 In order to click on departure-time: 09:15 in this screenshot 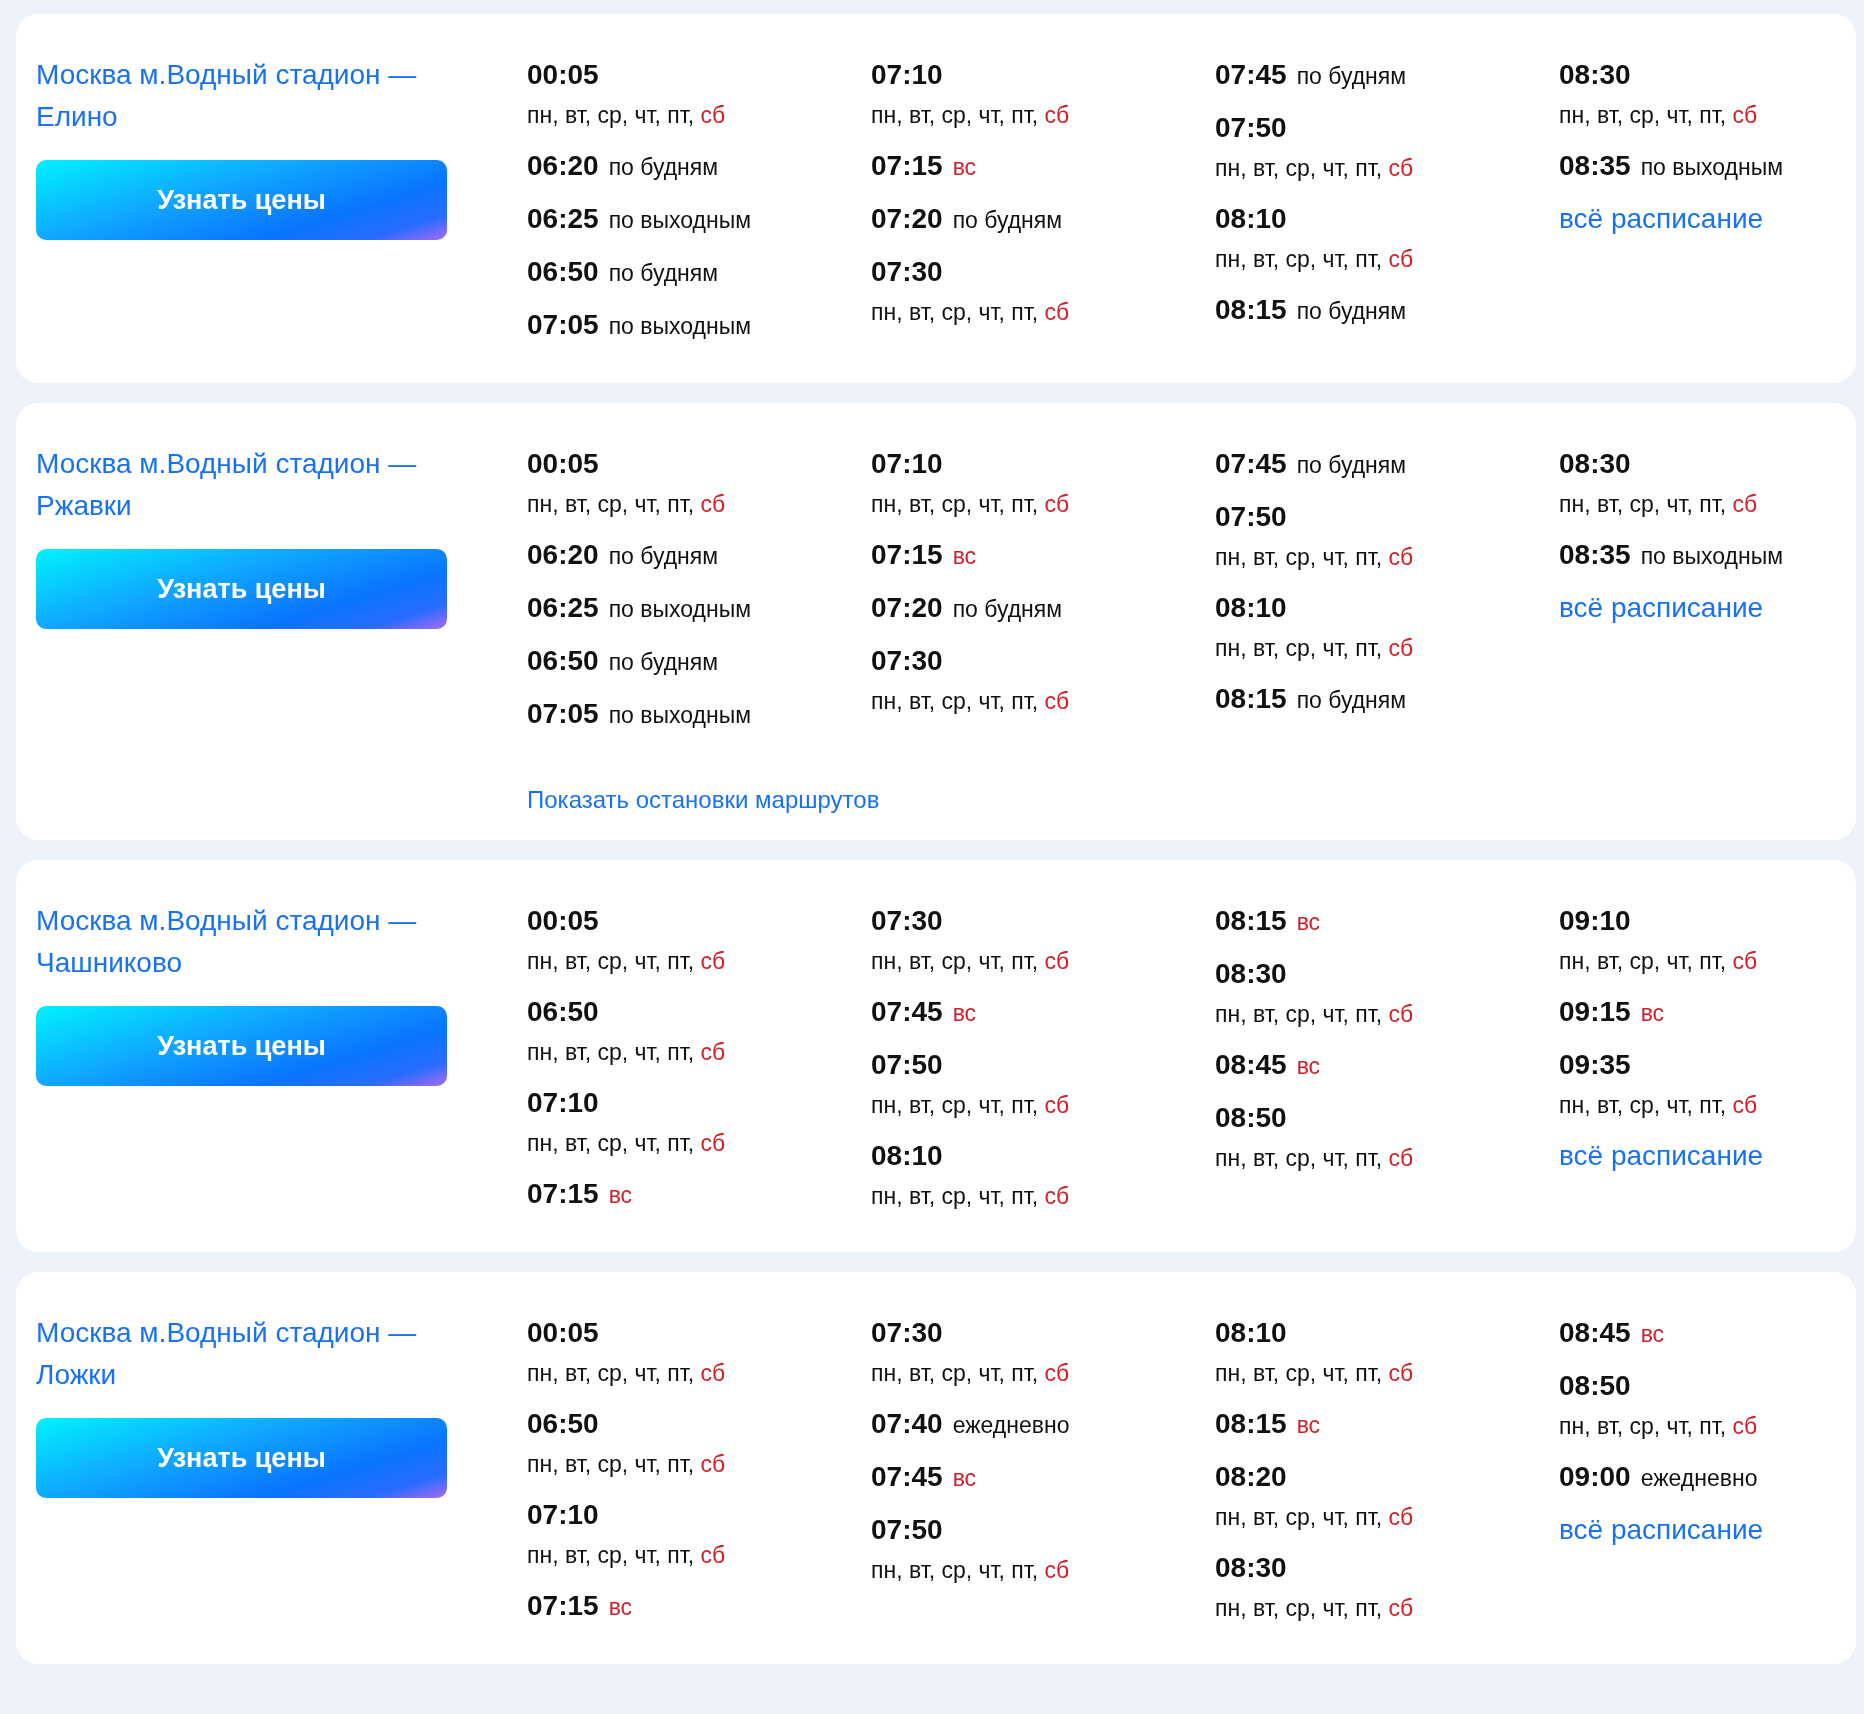, I will do `click(1595, 1012)`.